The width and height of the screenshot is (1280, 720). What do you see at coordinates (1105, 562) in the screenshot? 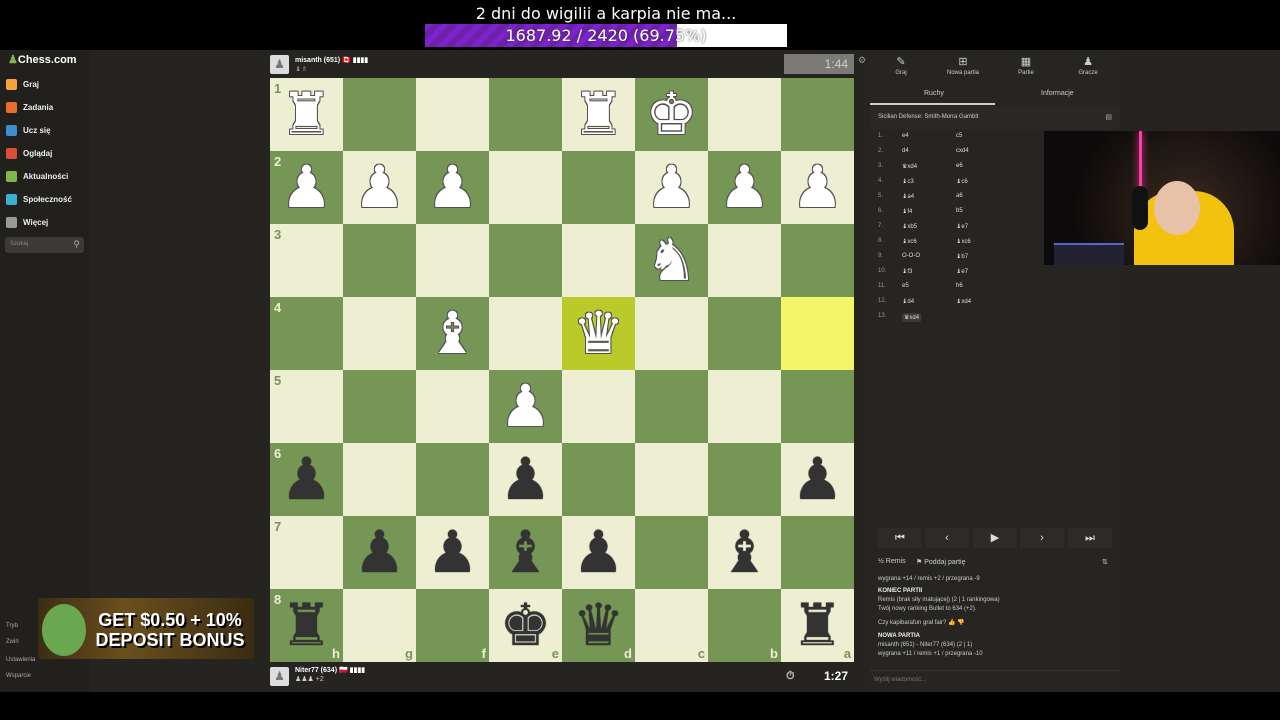
I see `flip-board-icon: ⇅` at bounding box center [1105, 562].